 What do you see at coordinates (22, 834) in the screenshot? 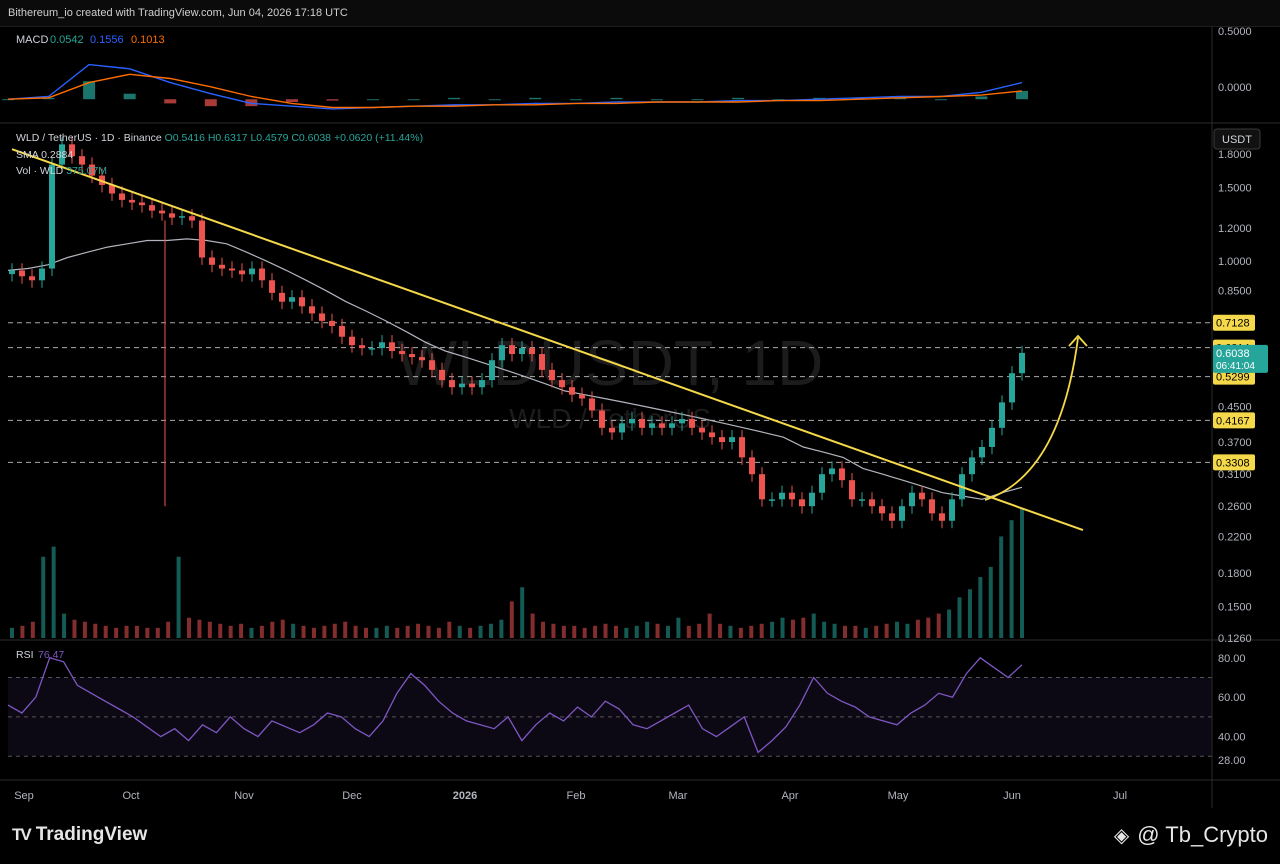
I see `tradingview-mark-icon: TV` at bounding box center [22, 834].